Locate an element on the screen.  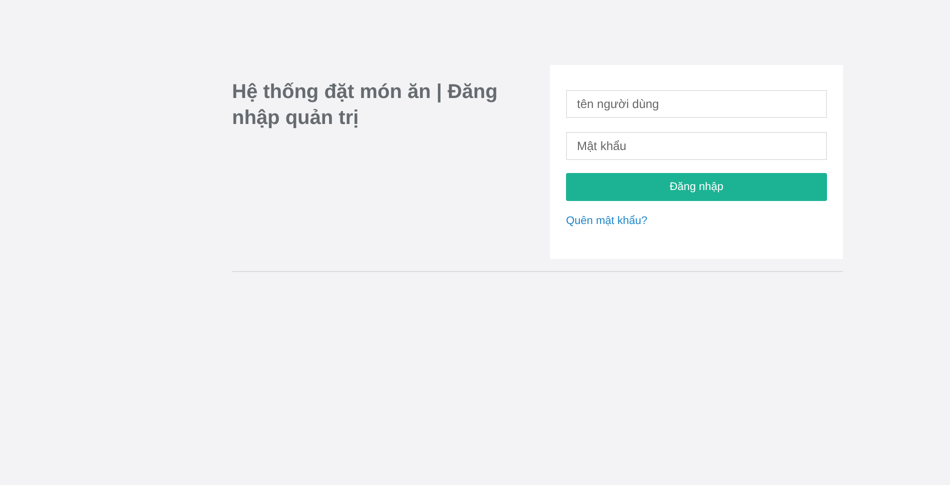
login-button: Đăng nhập is located at coordinates (696, 187).